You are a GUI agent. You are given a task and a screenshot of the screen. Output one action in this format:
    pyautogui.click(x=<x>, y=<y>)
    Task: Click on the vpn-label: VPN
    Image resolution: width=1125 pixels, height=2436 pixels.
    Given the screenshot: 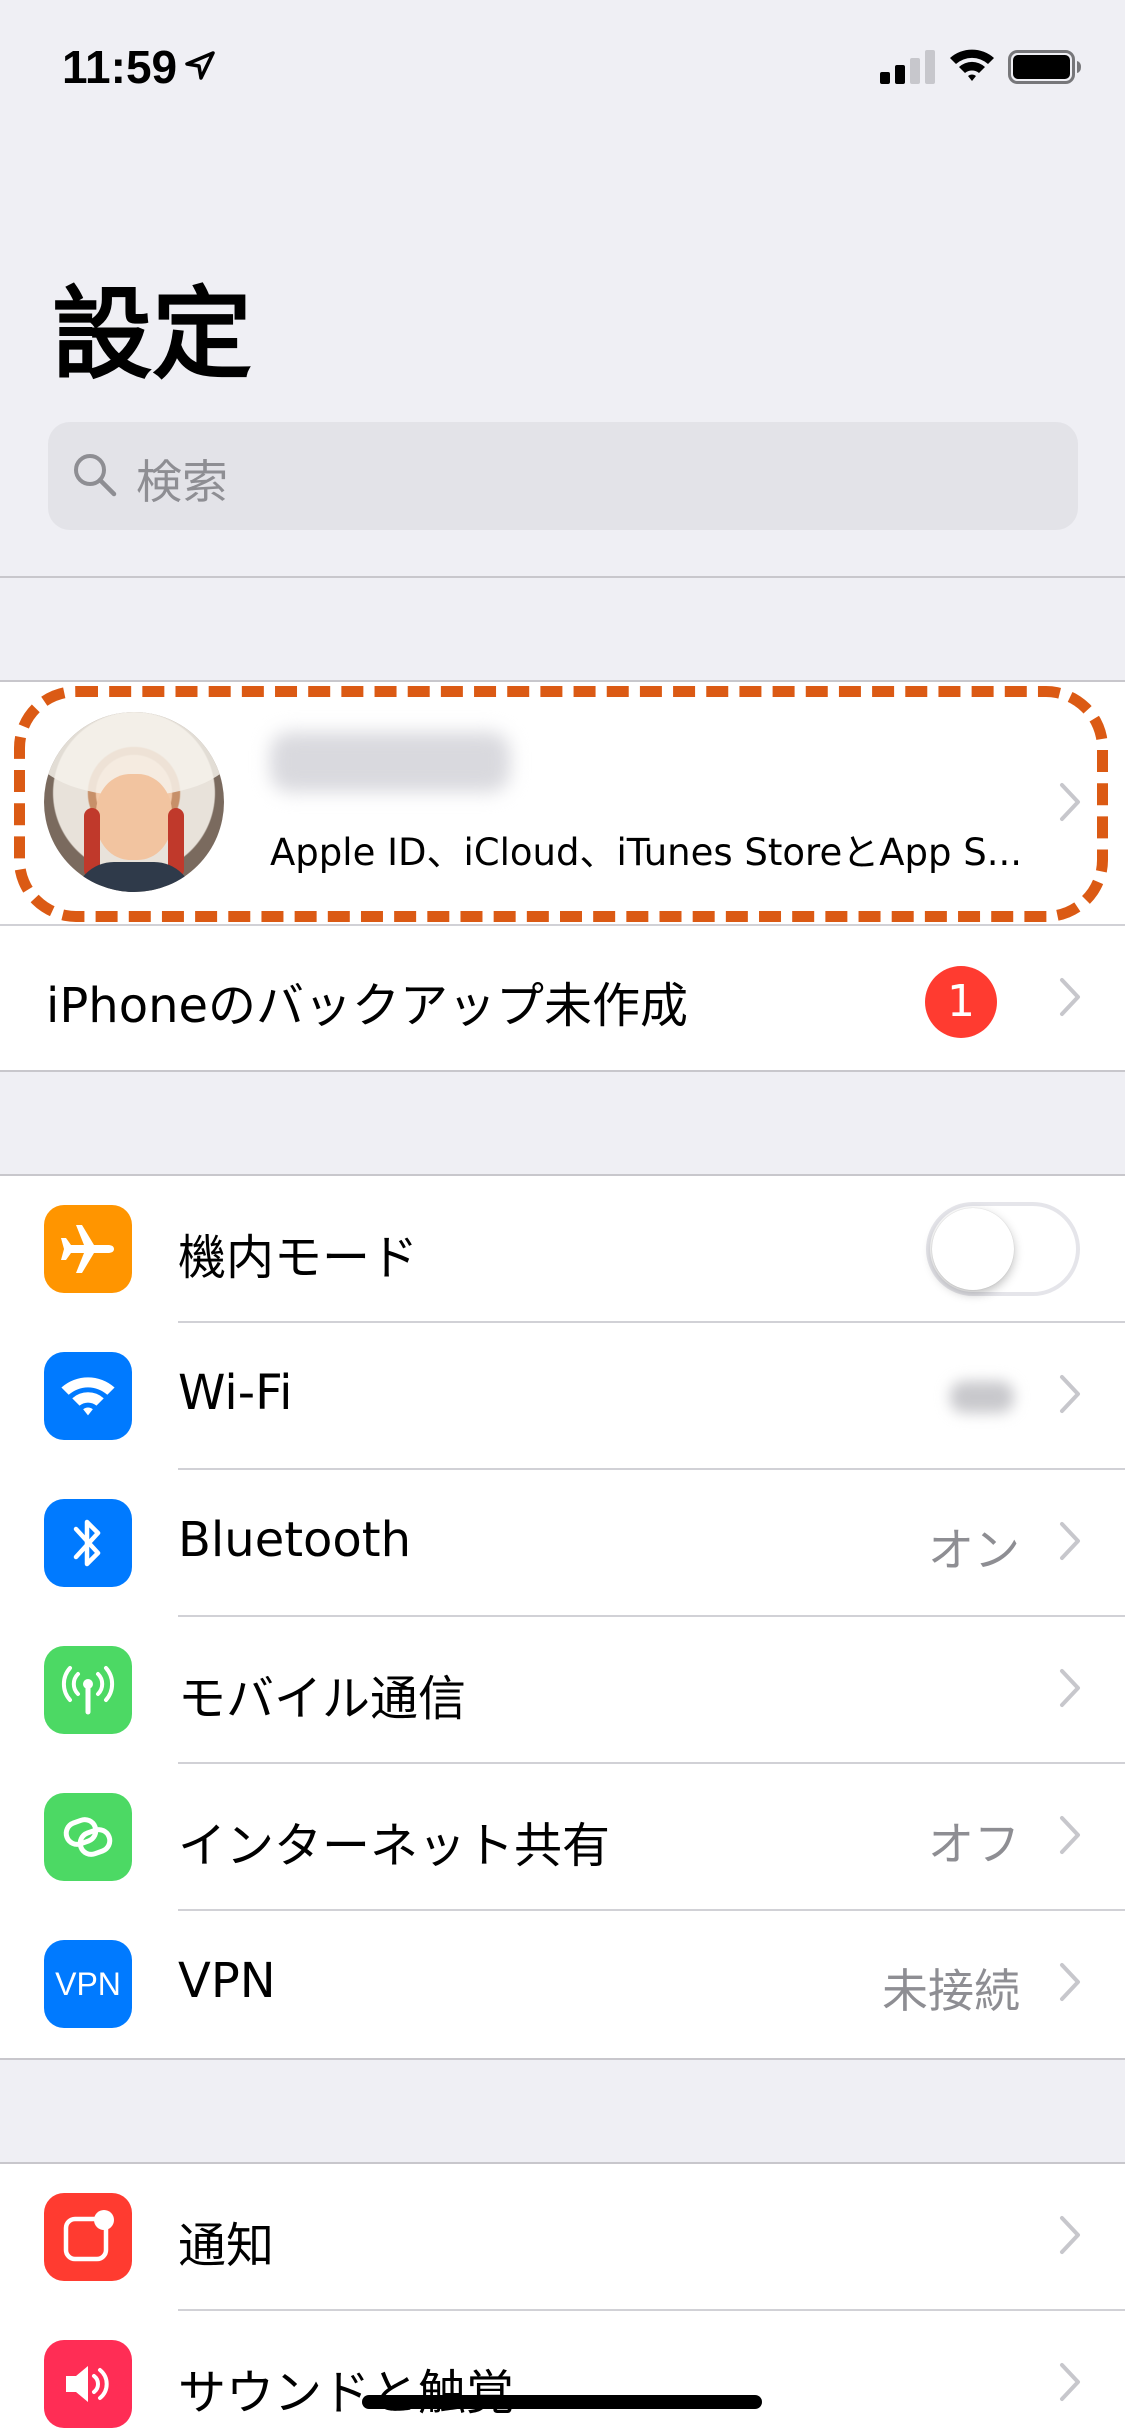 What is the action you would take?
    pyautogui.click(x=227, y=1981)
    